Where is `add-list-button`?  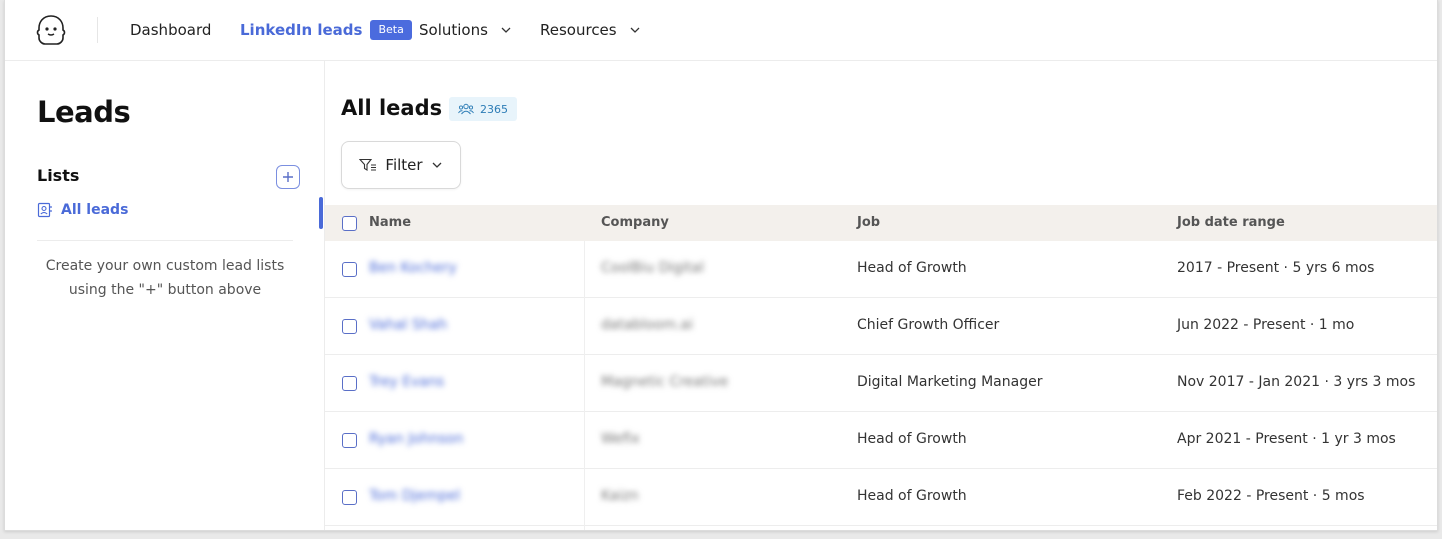 add-list-button is located at coordinates (288, 177).